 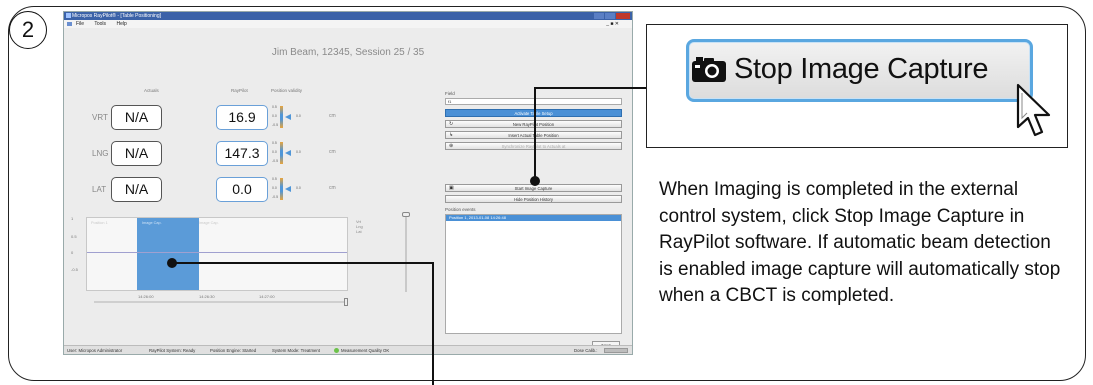 What do you see at coordinates (533, 274) in the screenshot?
I see `position-events-list: Position 1, 2013-01-08 14:26:48` at bounding box center [533, 274].